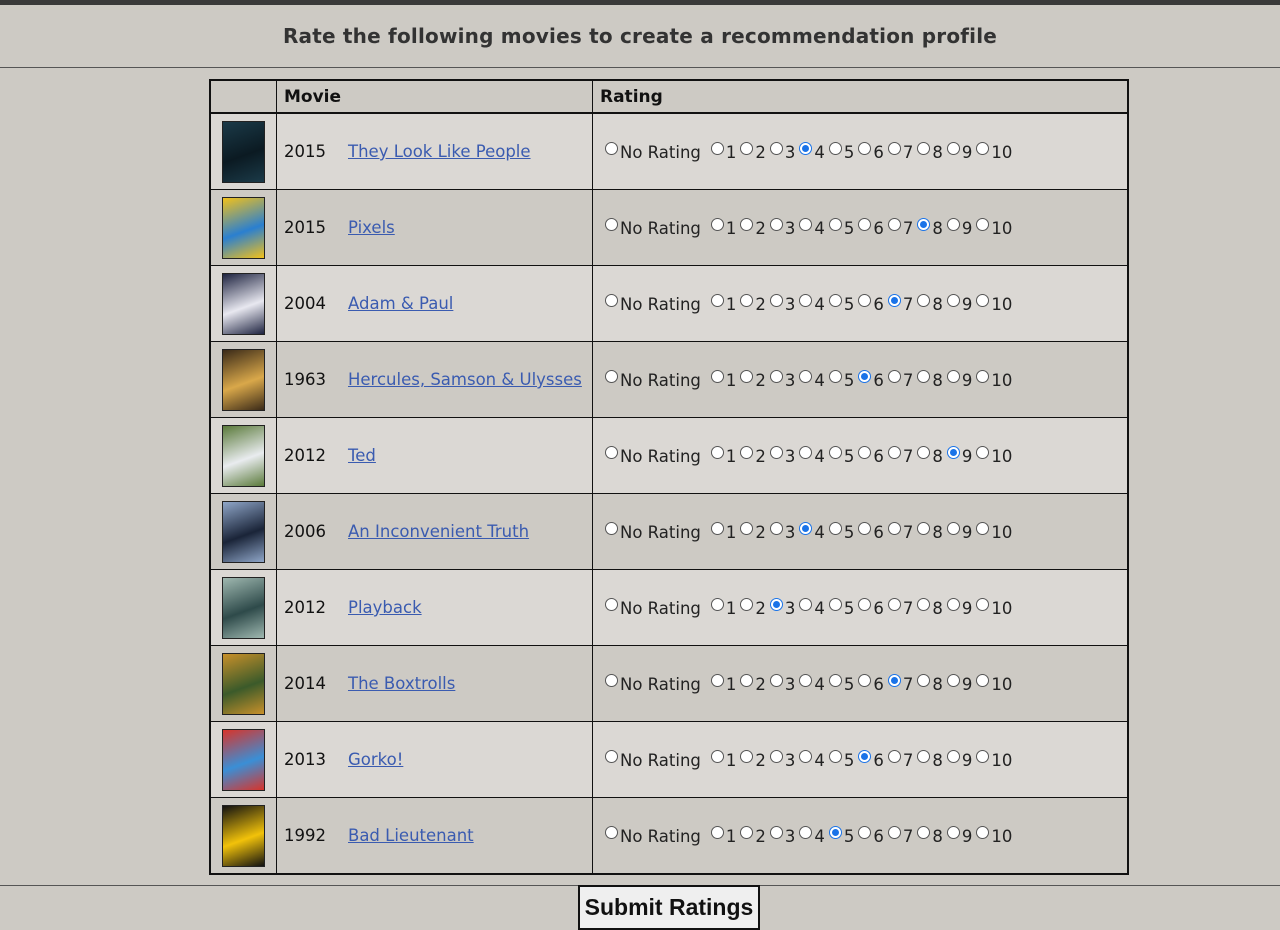 The image size is (1280, 930). Describe the element at coordinates (385, 607) in the screenshot. I see `movie-title-link: Playback` at that location.